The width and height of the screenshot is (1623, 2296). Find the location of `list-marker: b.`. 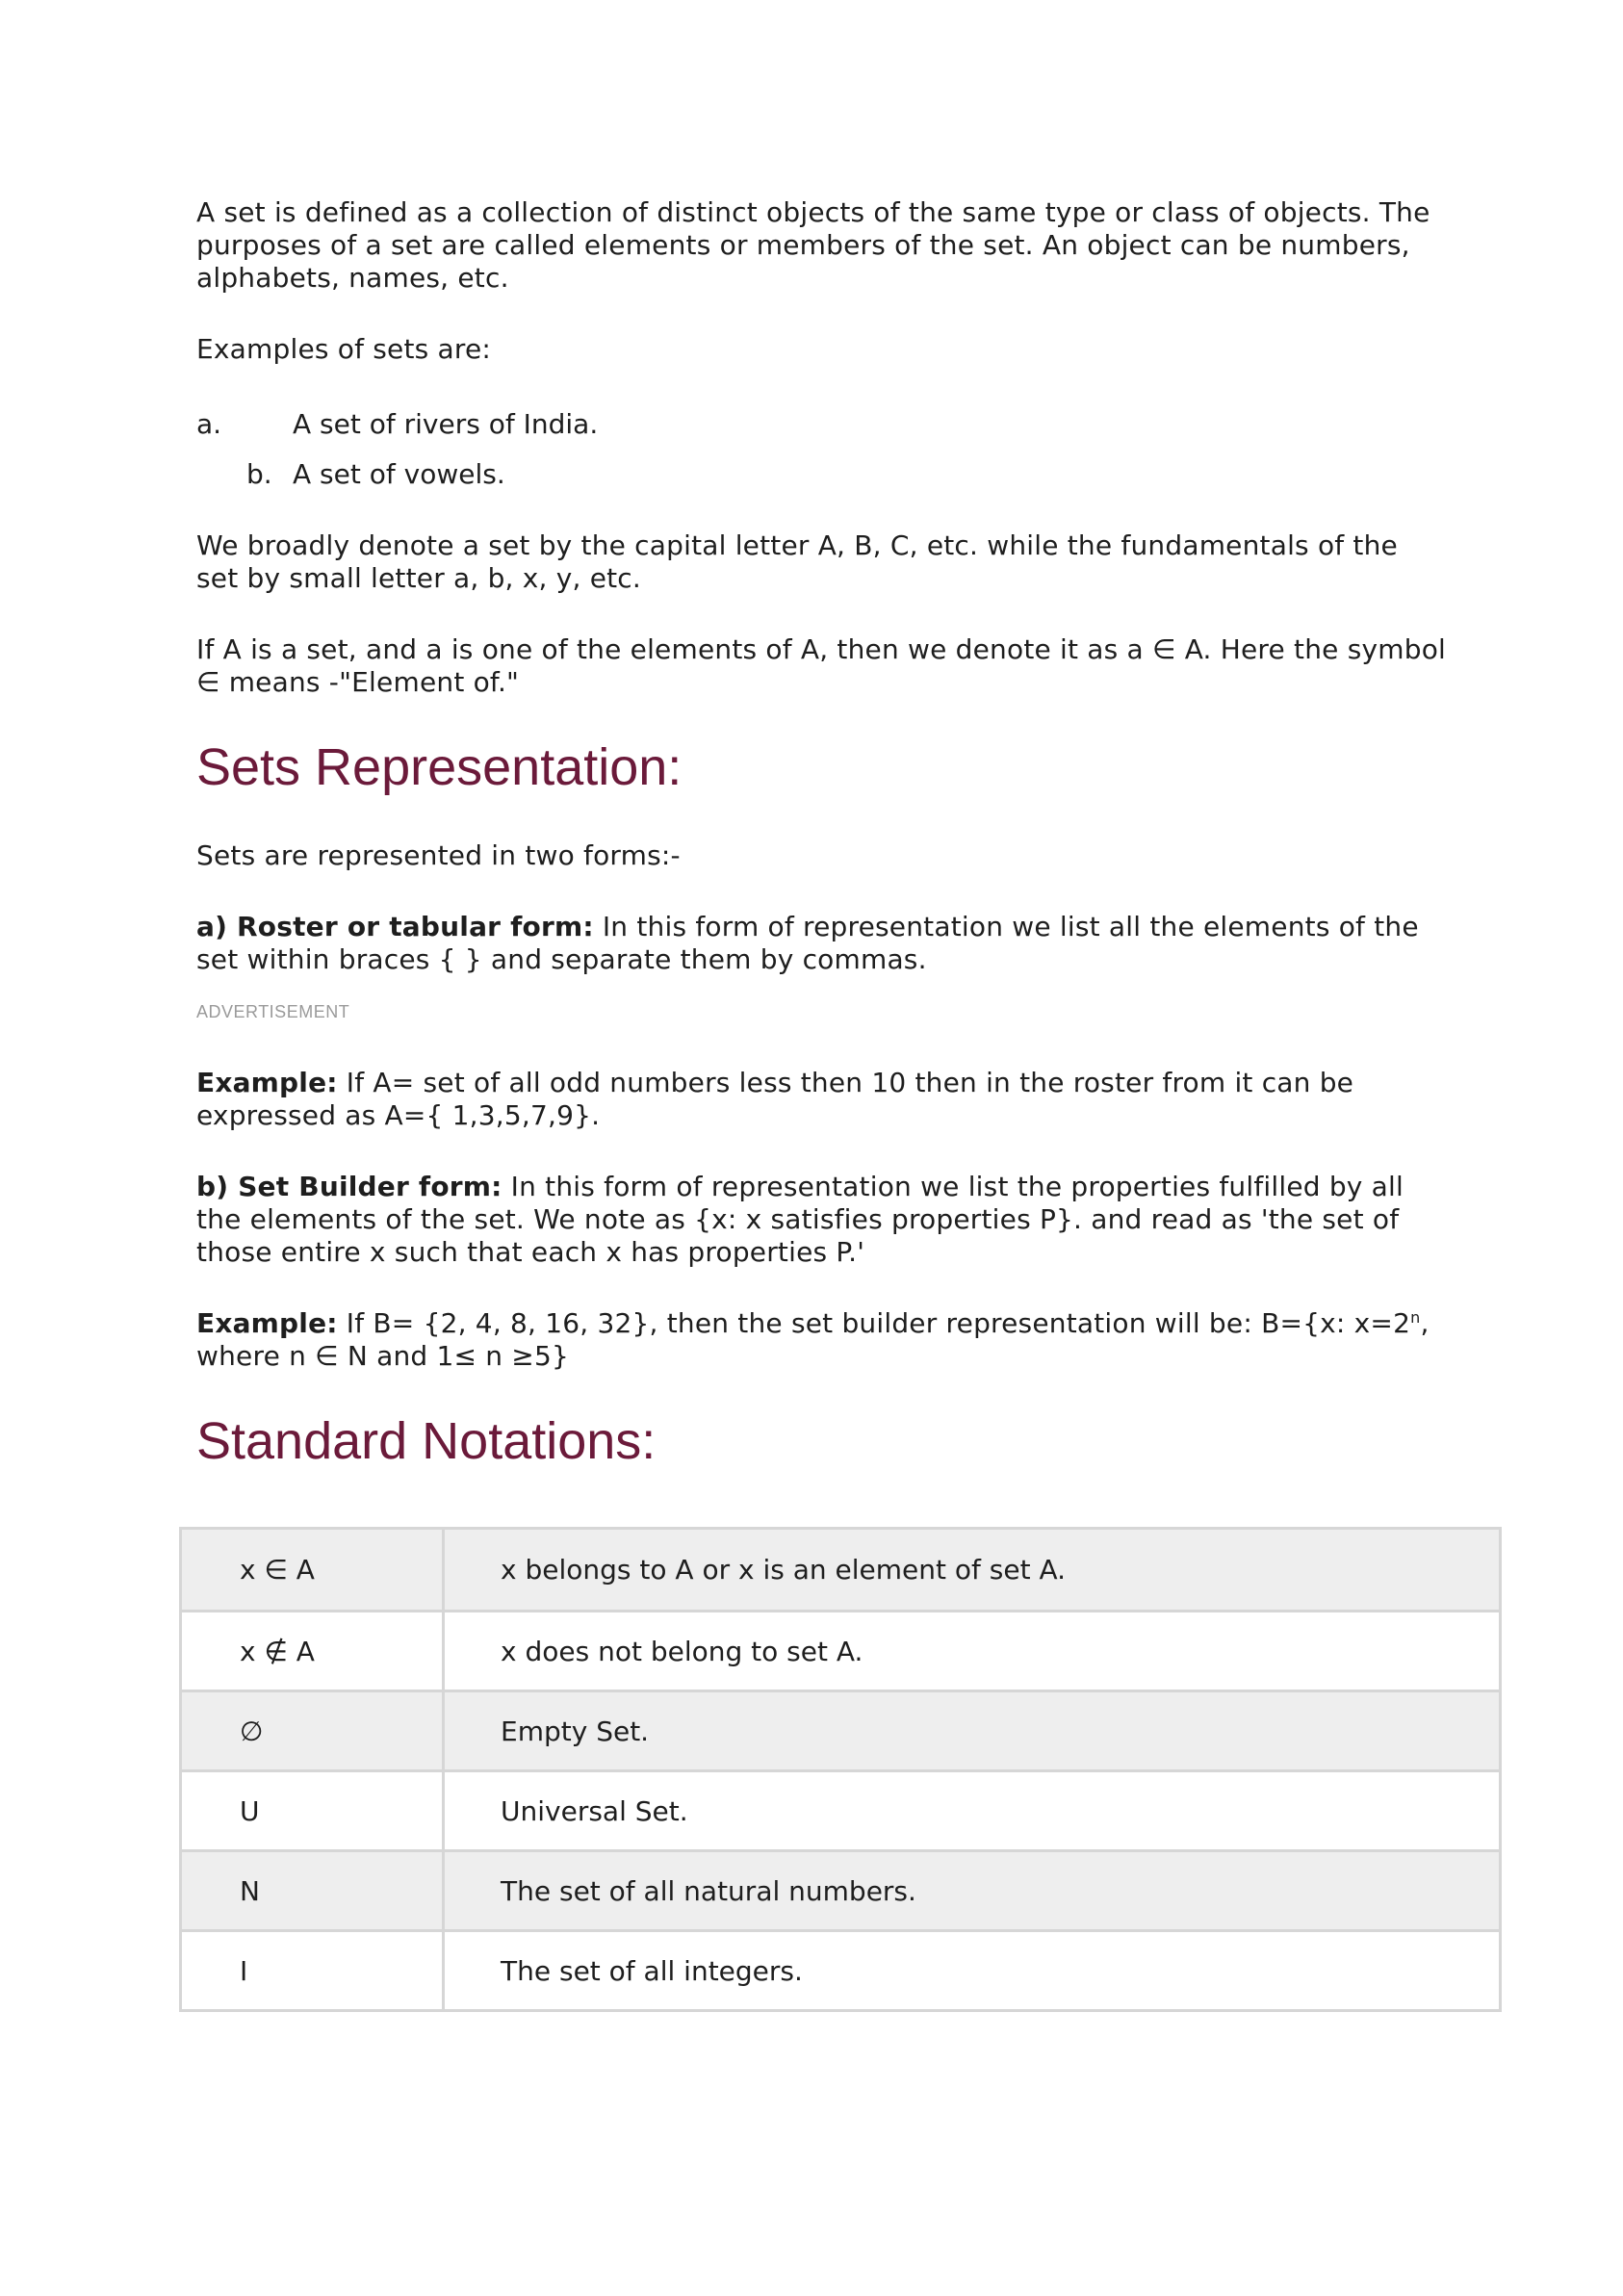

list-marker: b. is located at coordinates (259, 474).